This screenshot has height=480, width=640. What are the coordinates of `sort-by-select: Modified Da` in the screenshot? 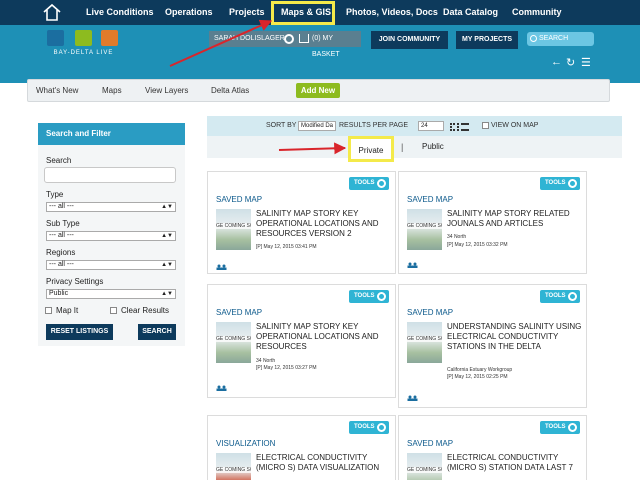 It's located at (317, 126).